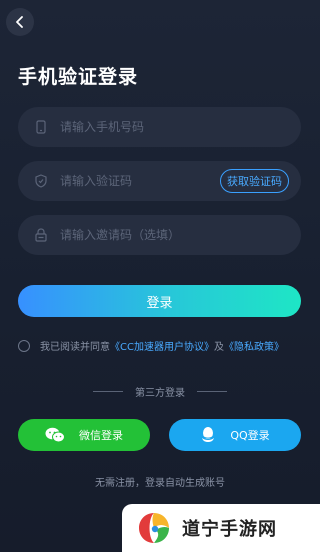 This screenshot has height=552, width=320. I want to click on invite-input, so click(135, 235).